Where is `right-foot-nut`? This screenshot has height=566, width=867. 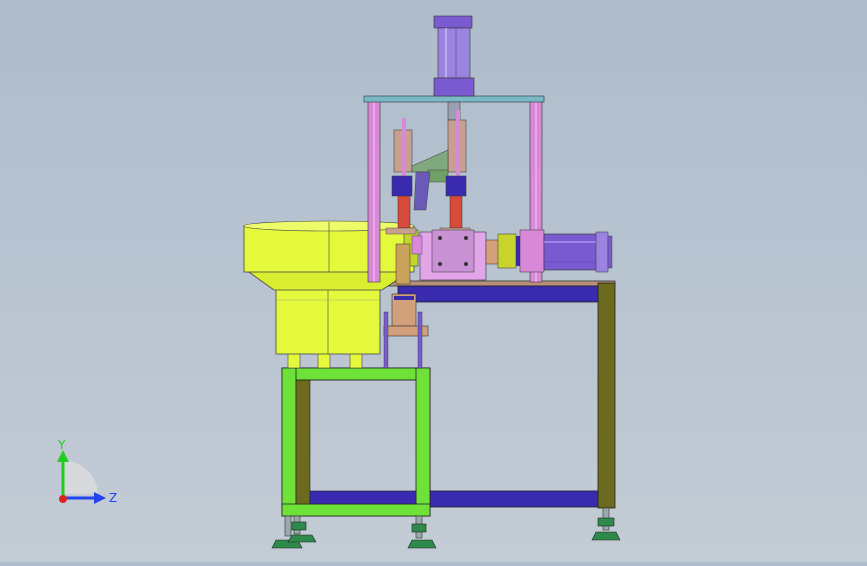 right-foot-nut is located at coordinates (606, 522).